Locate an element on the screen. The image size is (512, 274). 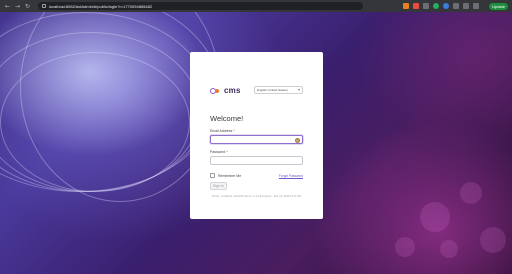
reload-icon: ↻ is located at coordinates (27, 6).